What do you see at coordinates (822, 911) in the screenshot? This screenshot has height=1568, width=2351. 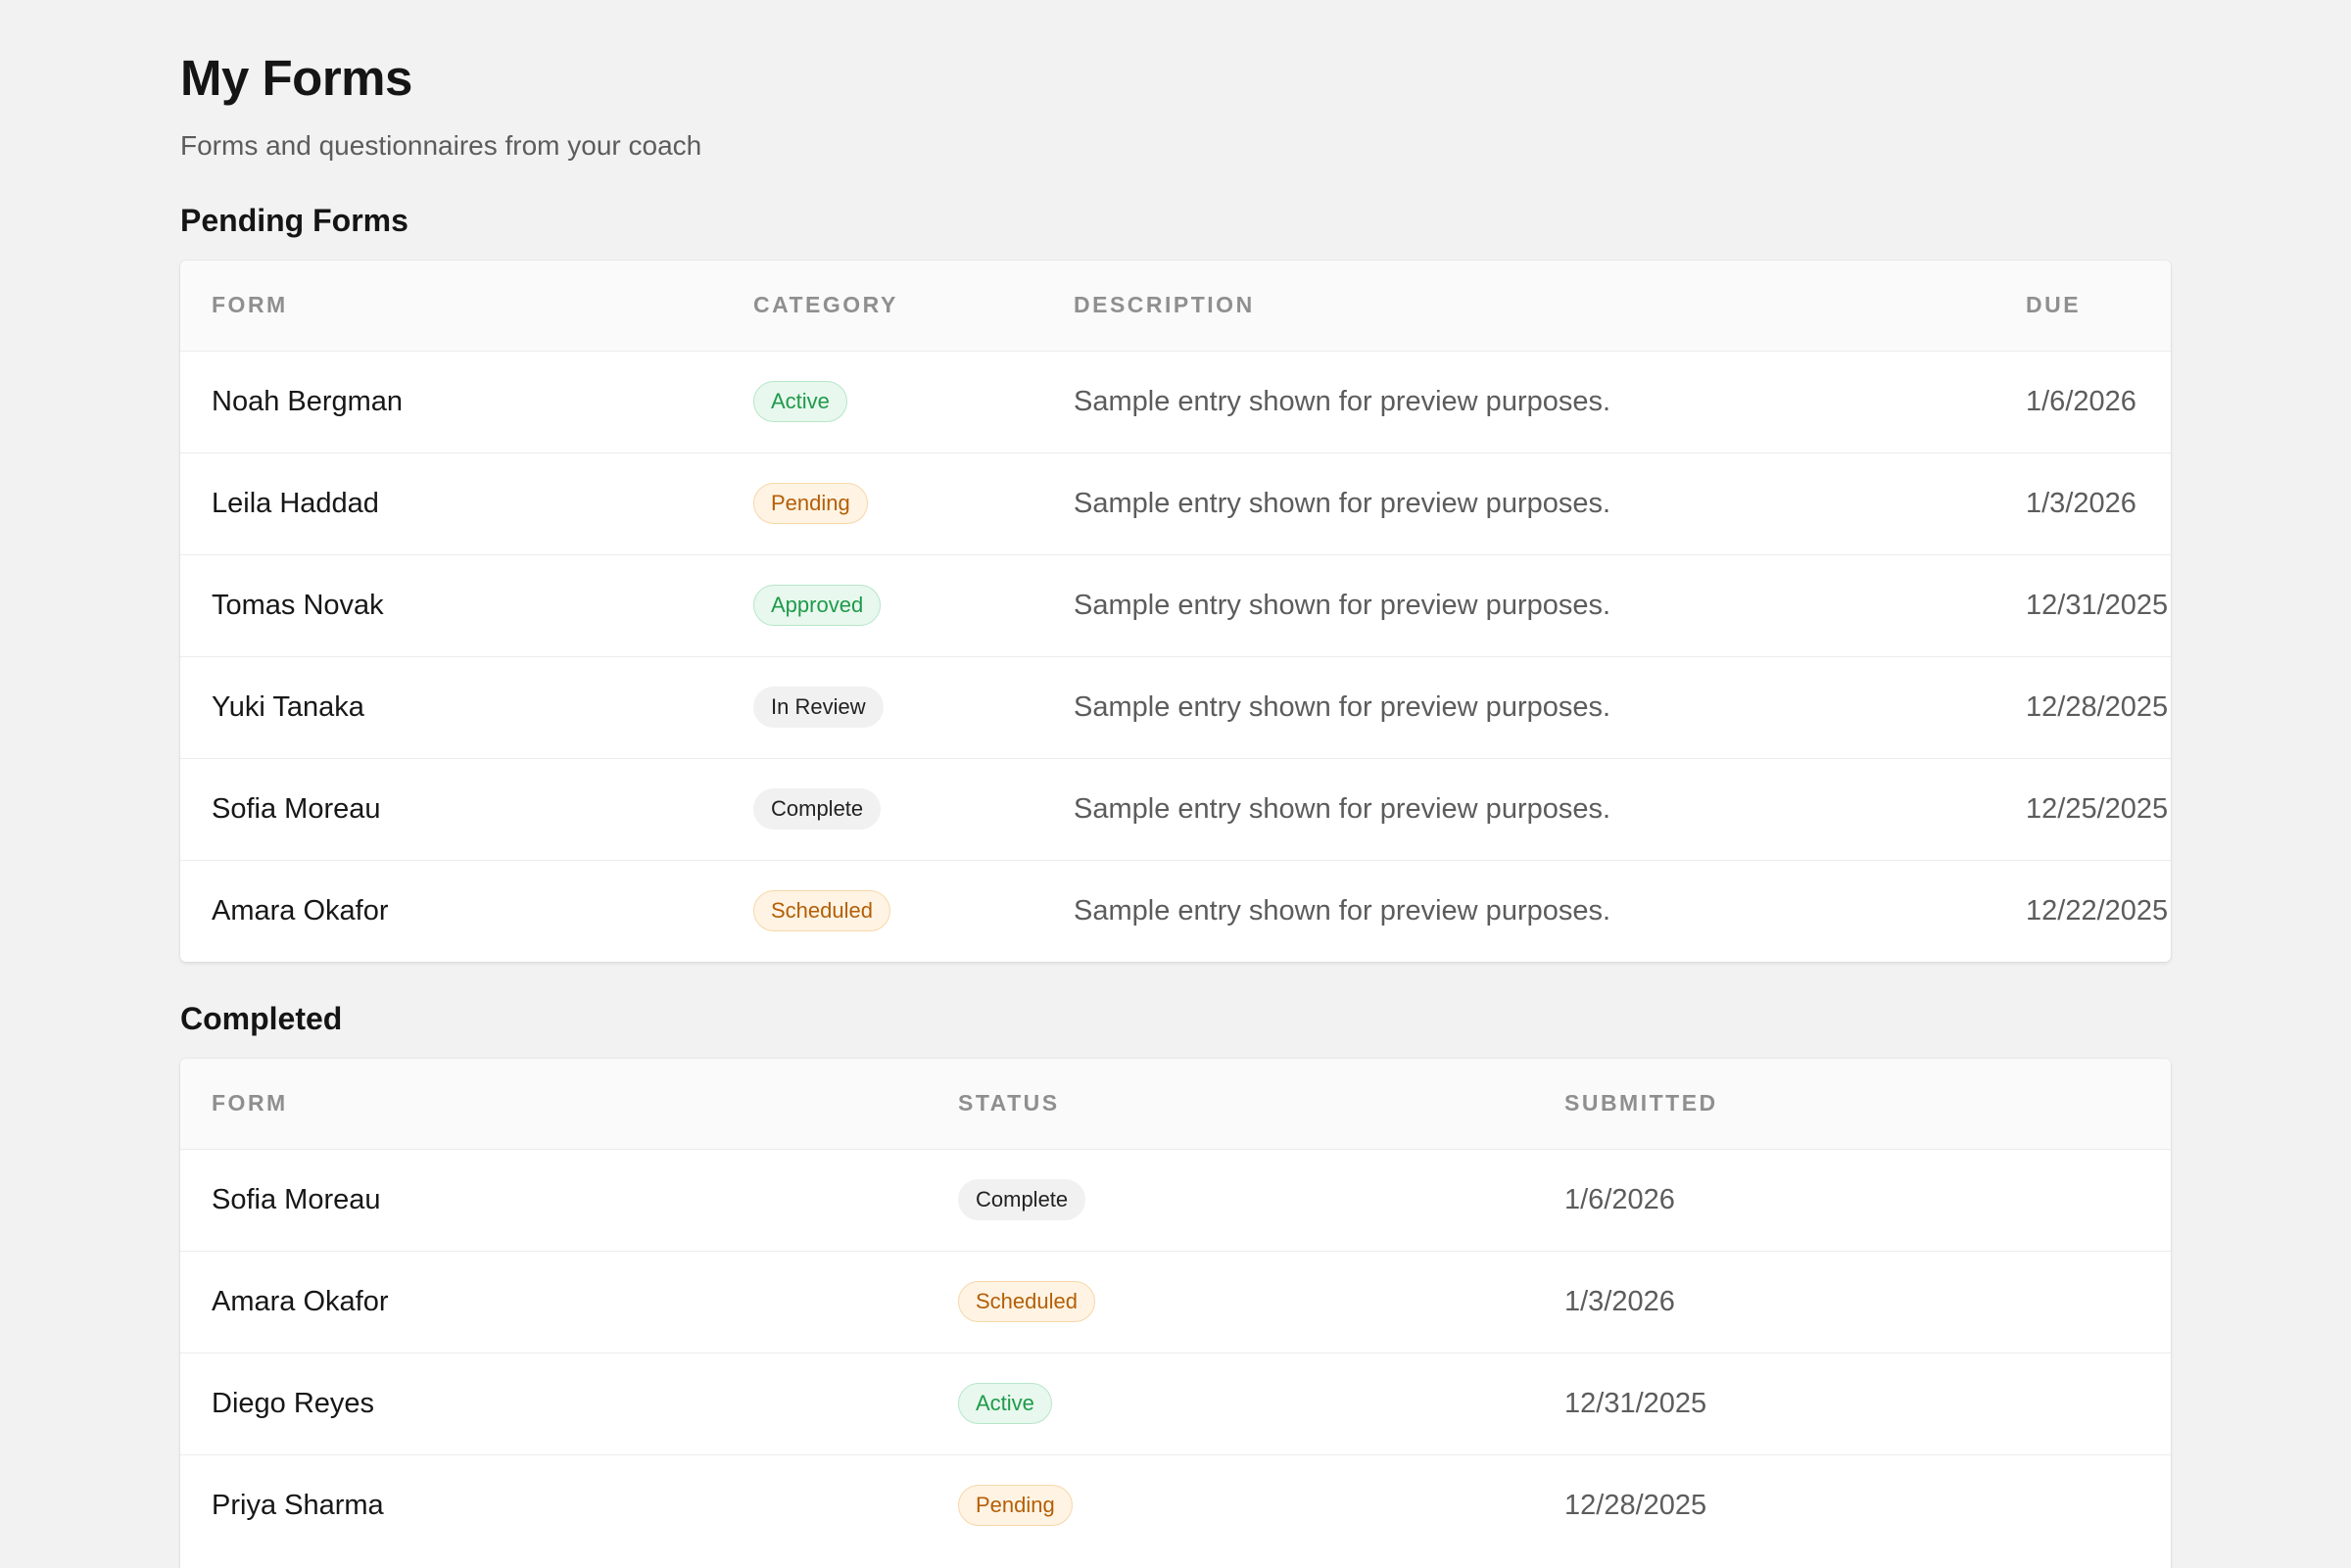 I see `category-badge: Scheduled` at bounding box center [822, 911].